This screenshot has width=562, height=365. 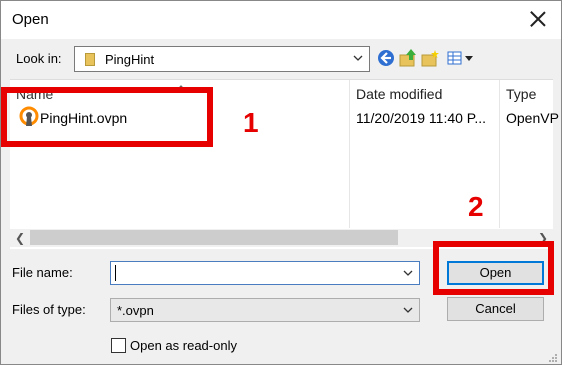 I want to click on view-menu-icon, so click(x=461, y=58).